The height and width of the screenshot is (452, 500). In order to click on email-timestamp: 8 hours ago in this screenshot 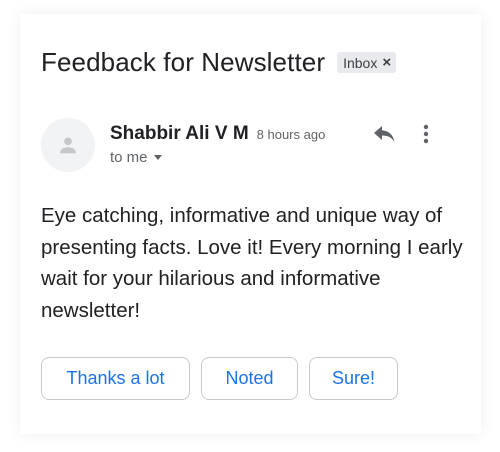, I will do `click(291, 134)`.